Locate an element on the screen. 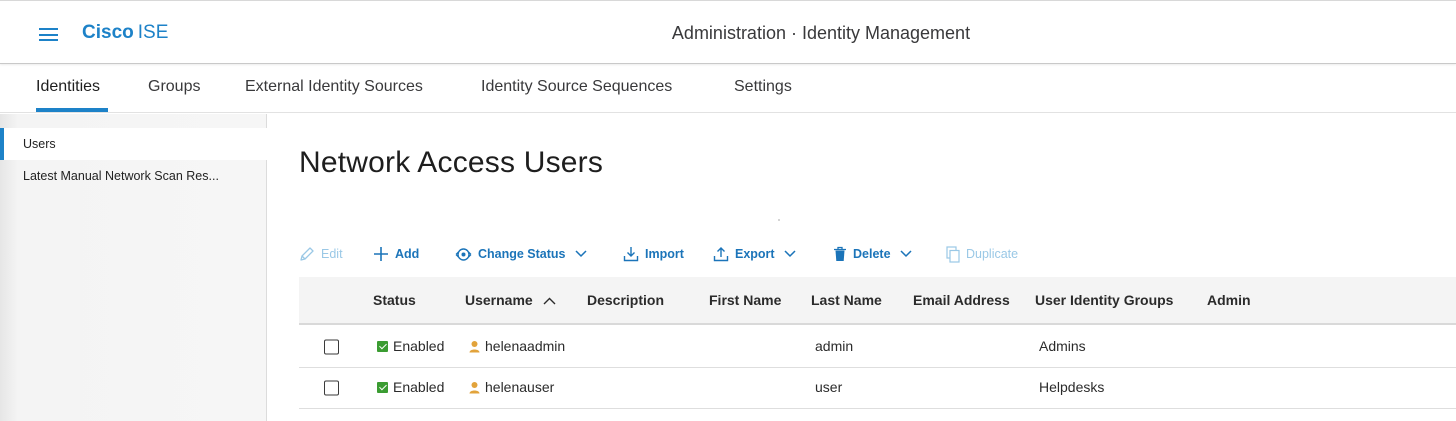 Image resolution: width=1456 pixels, height=421 pixels. column-header-username: Username is located at coordinates (510, 300).